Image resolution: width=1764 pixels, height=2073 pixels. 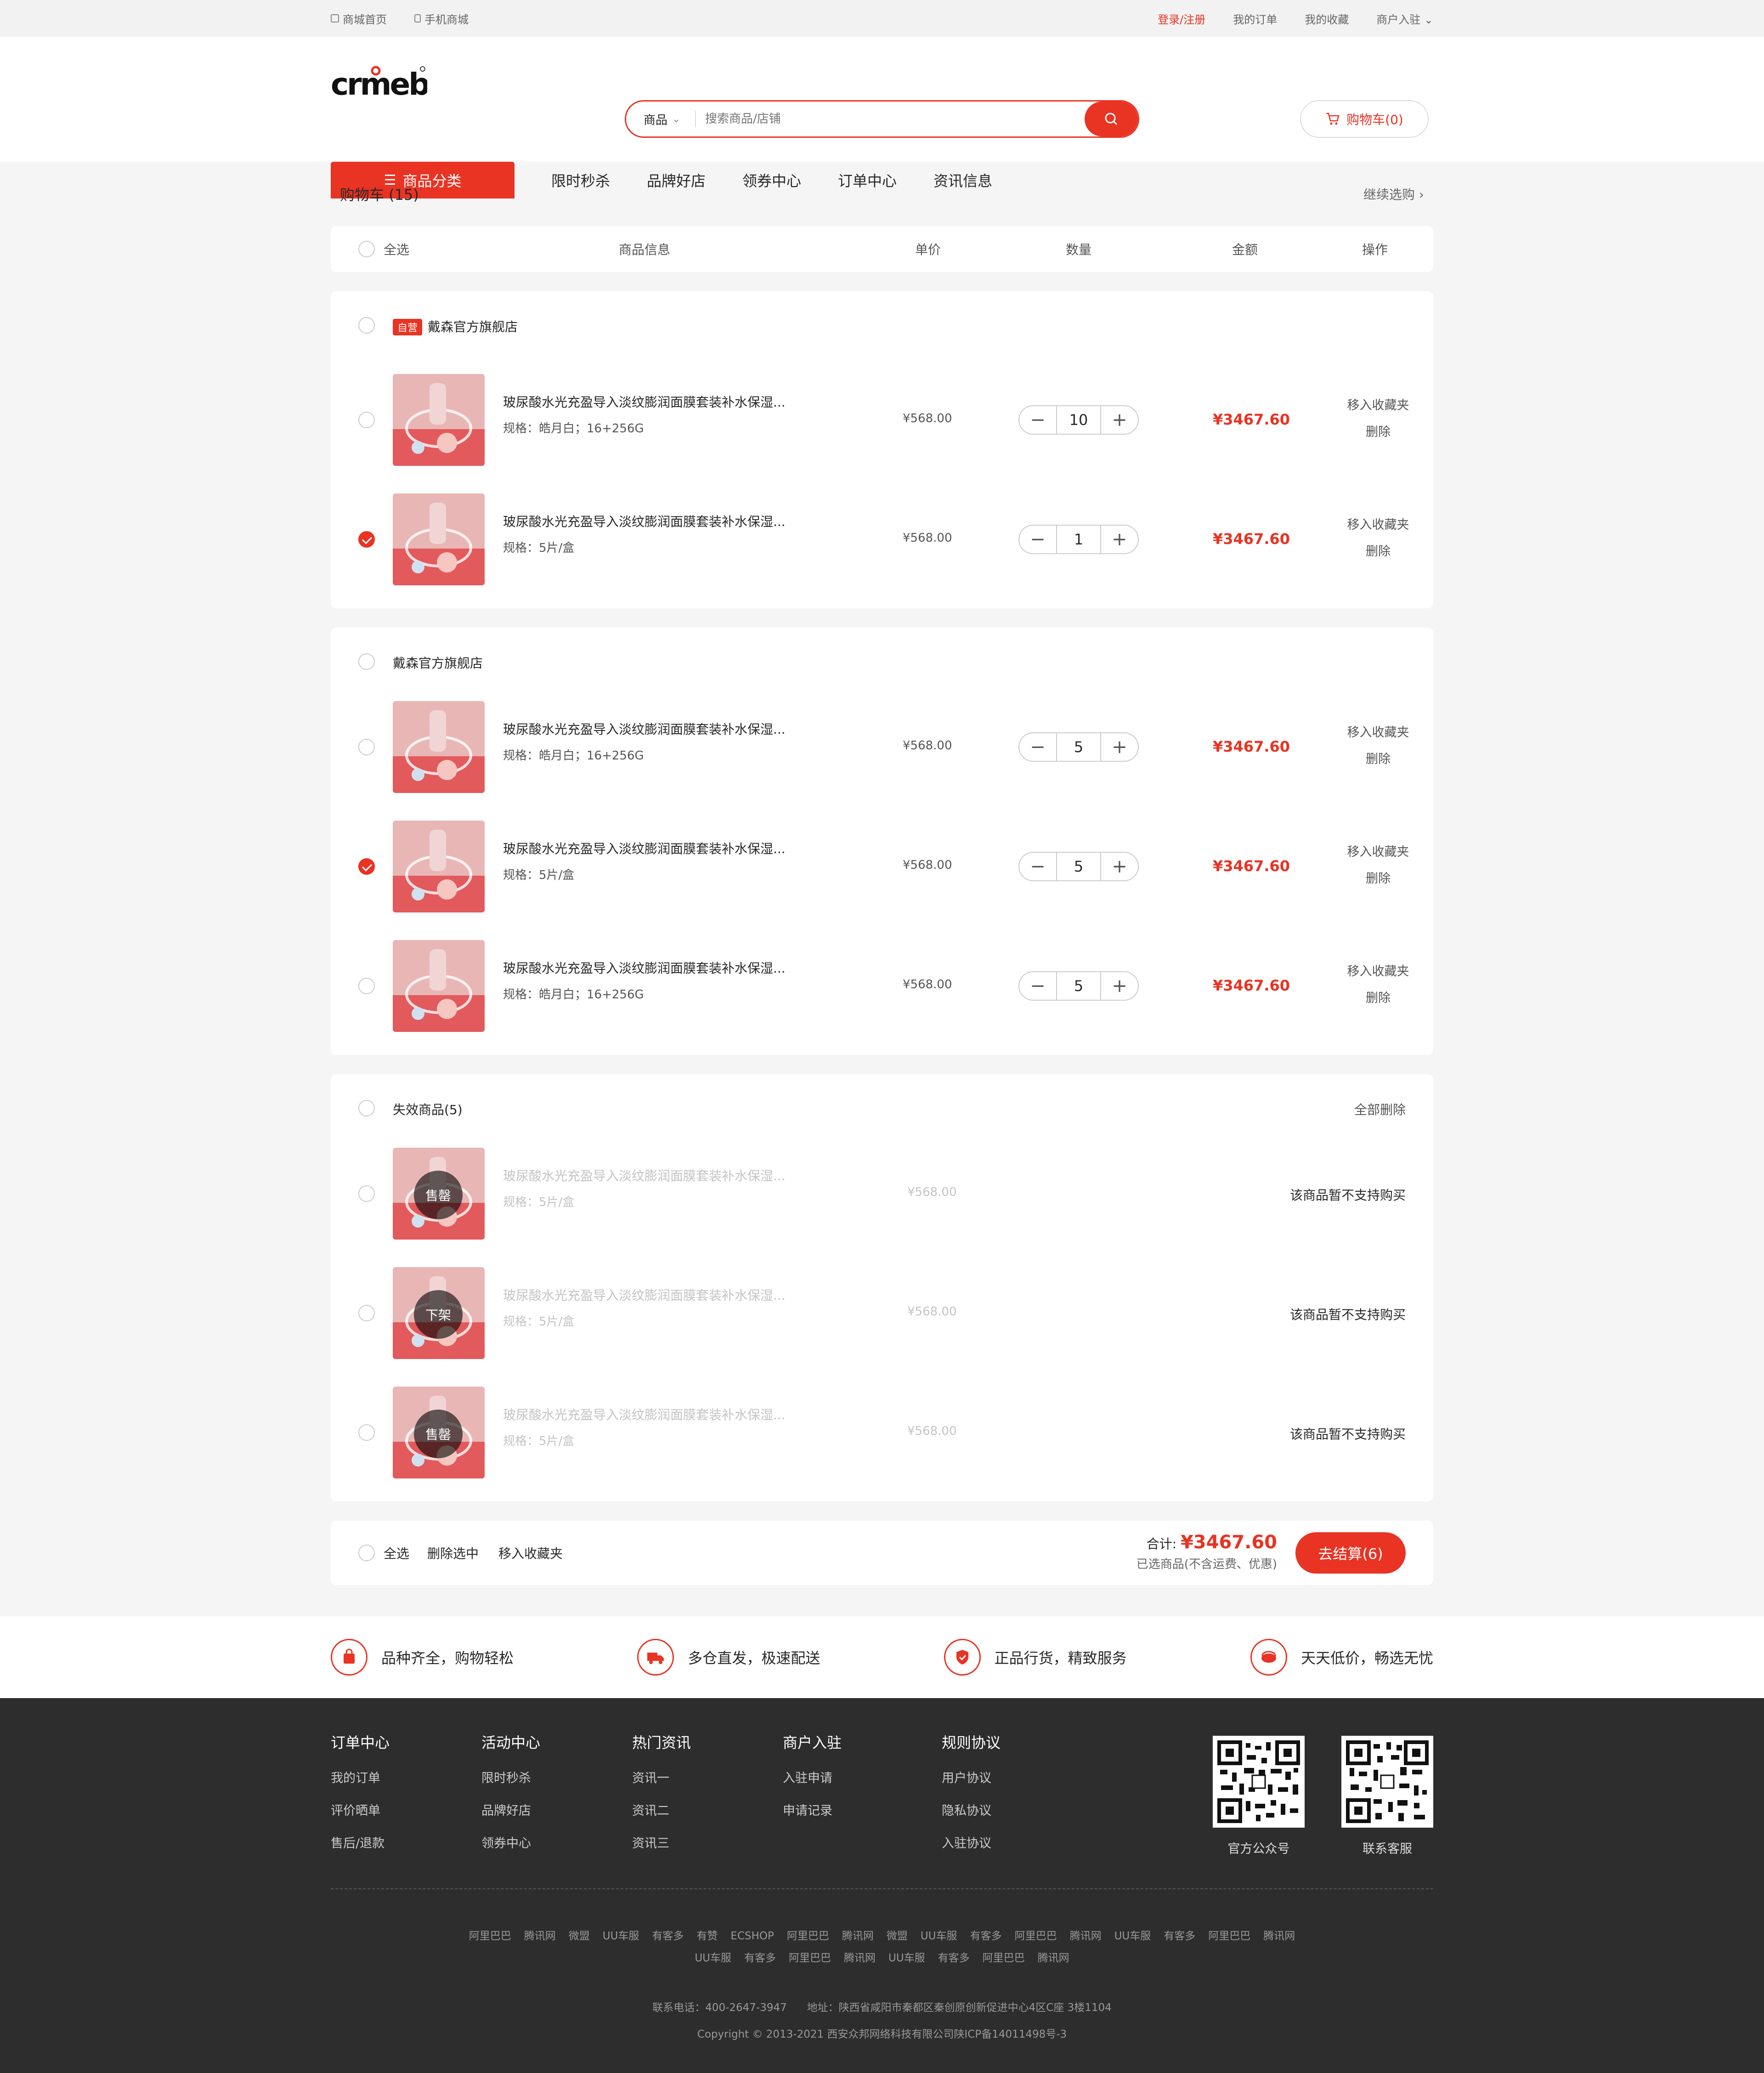 What do you see at coordinates (511, 1809) in the screenshot?
I see `footer-link: 品牌好店` at bounding box center [511, 1809].